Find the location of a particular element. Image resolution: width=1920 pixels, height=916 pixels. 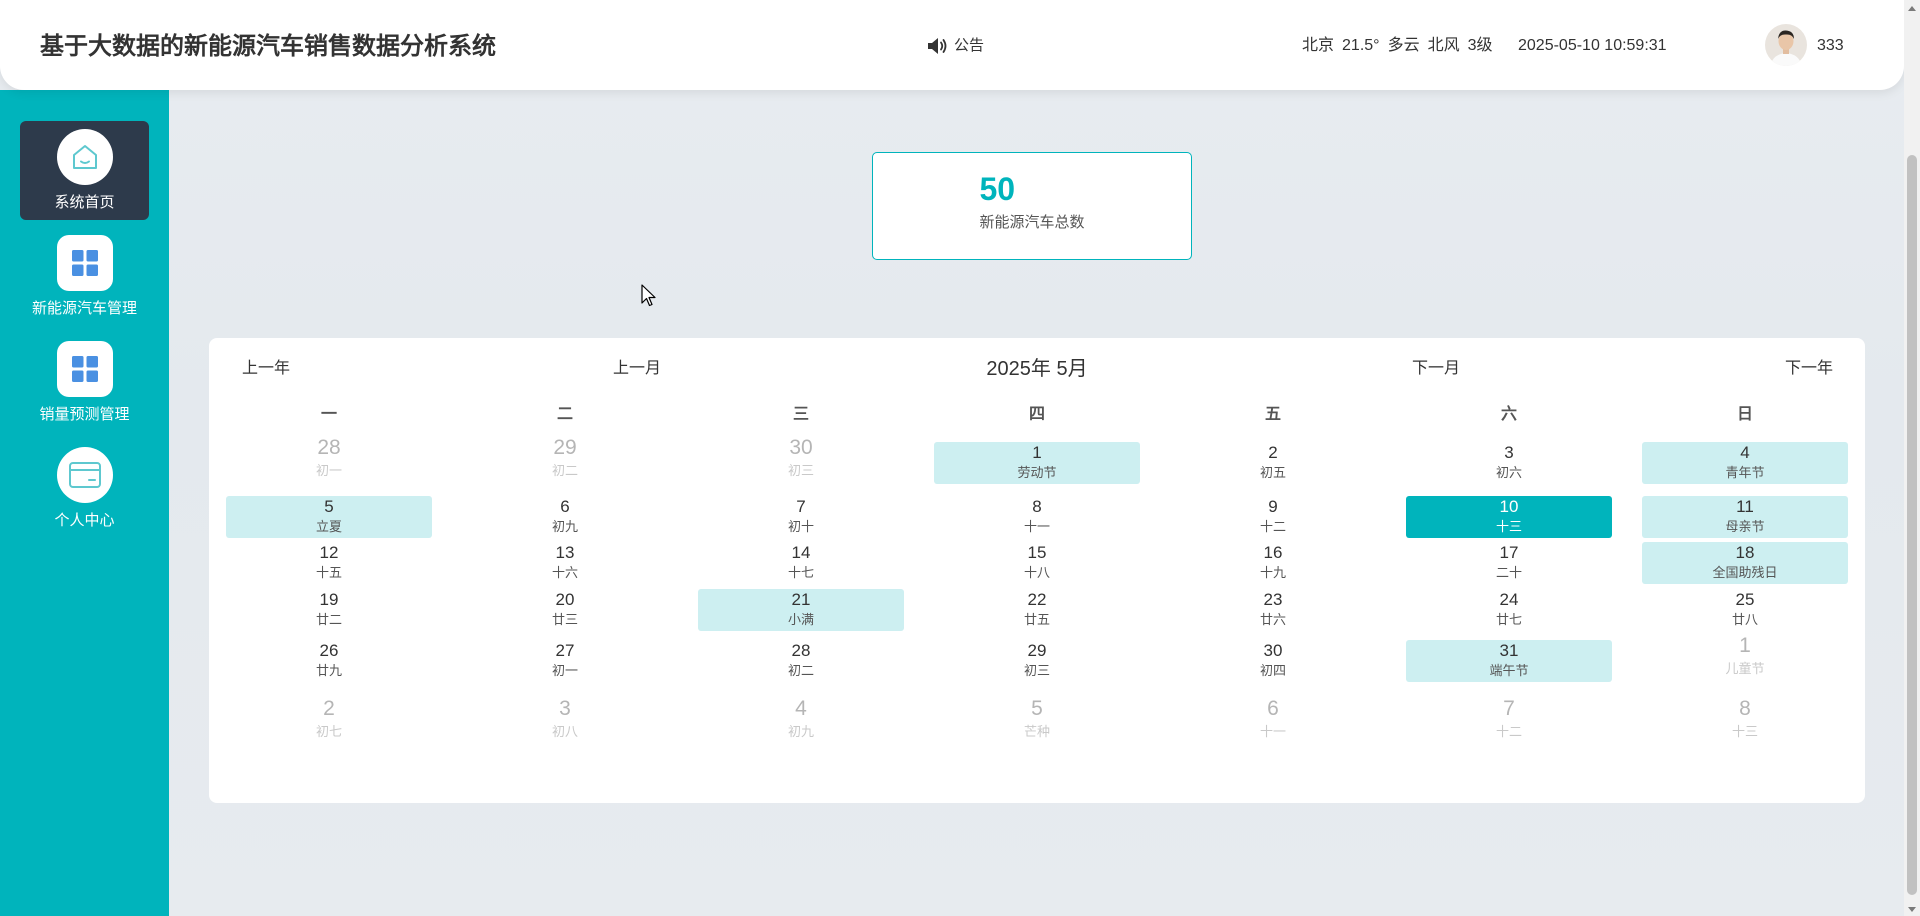

calendar-day: 24 廿七 is located at coordinates (1509, 610).